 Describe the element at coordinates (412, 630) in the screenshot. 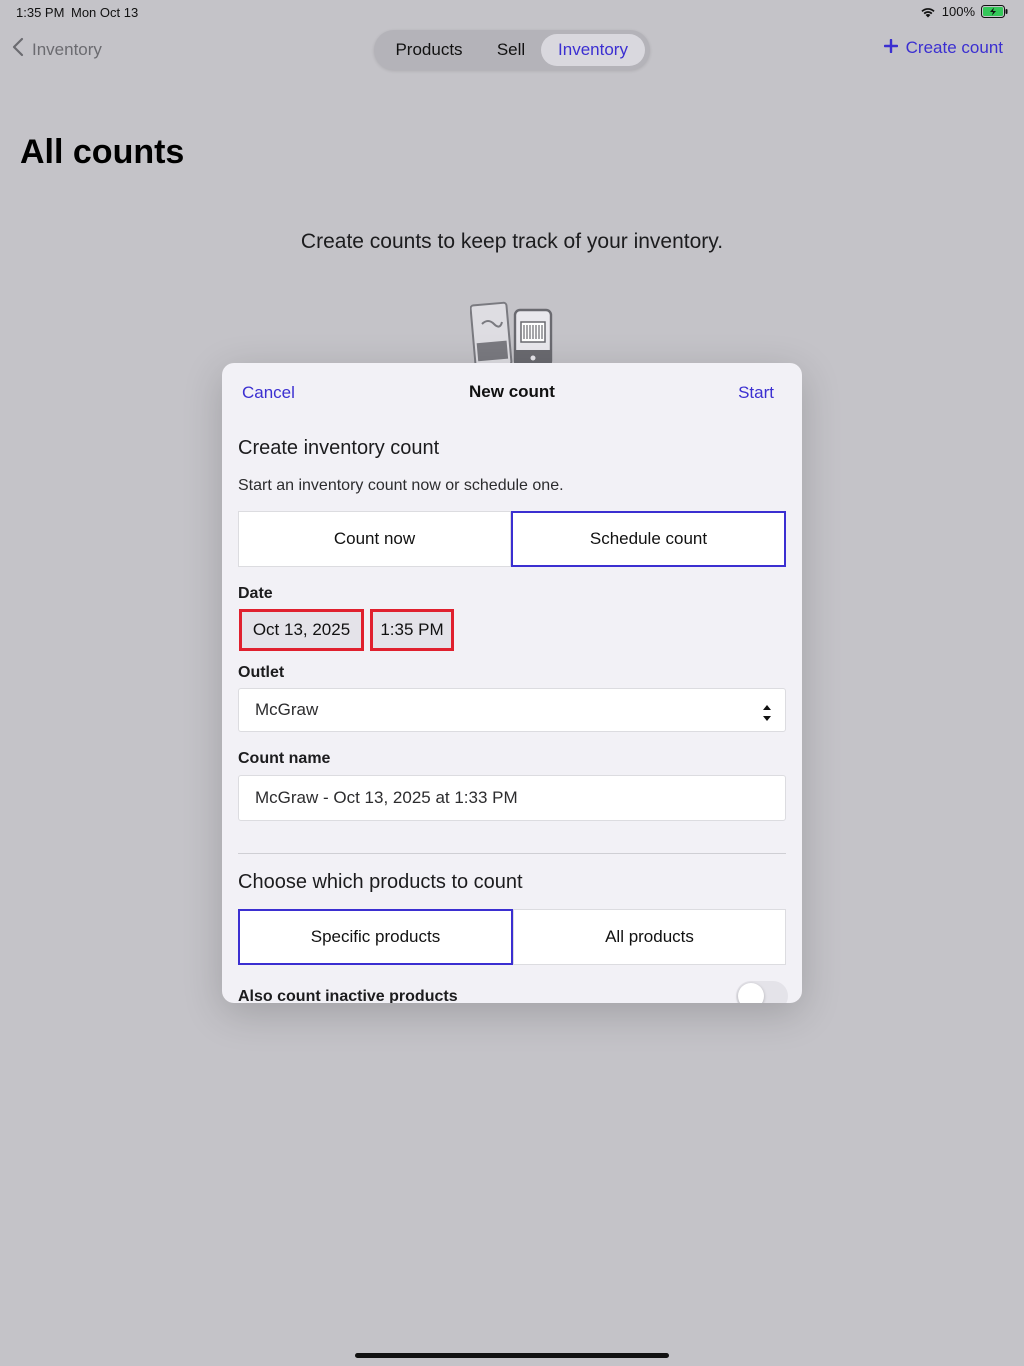

I see `time-picker-button: 1:35 PM` at that location.